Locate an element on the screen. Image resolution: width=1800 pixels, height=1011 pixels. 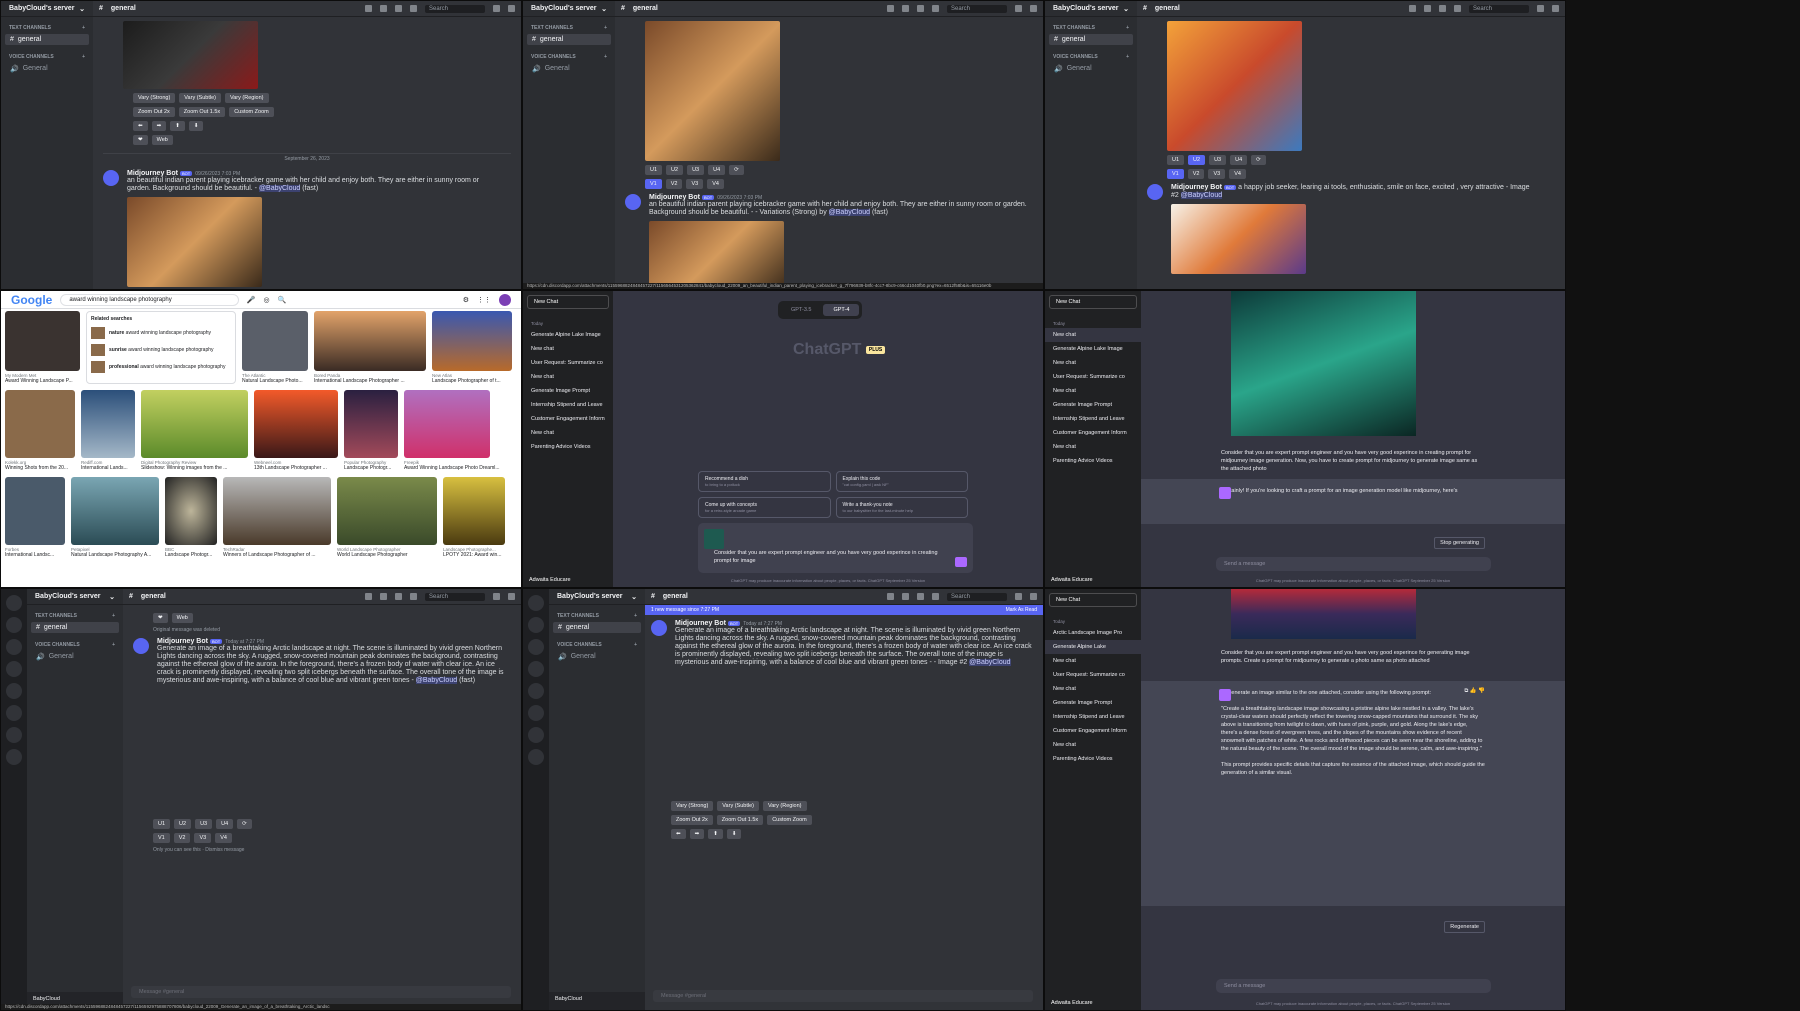
explore-icon is located at coordinates (536, 735).